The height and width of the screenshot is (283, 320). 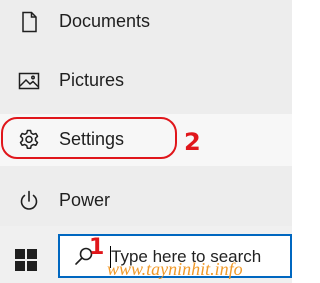 What do you see at coordinates (89, 138) in the screenshot?
I see `settings-highlight-outline` at bounding box center [89, 138].